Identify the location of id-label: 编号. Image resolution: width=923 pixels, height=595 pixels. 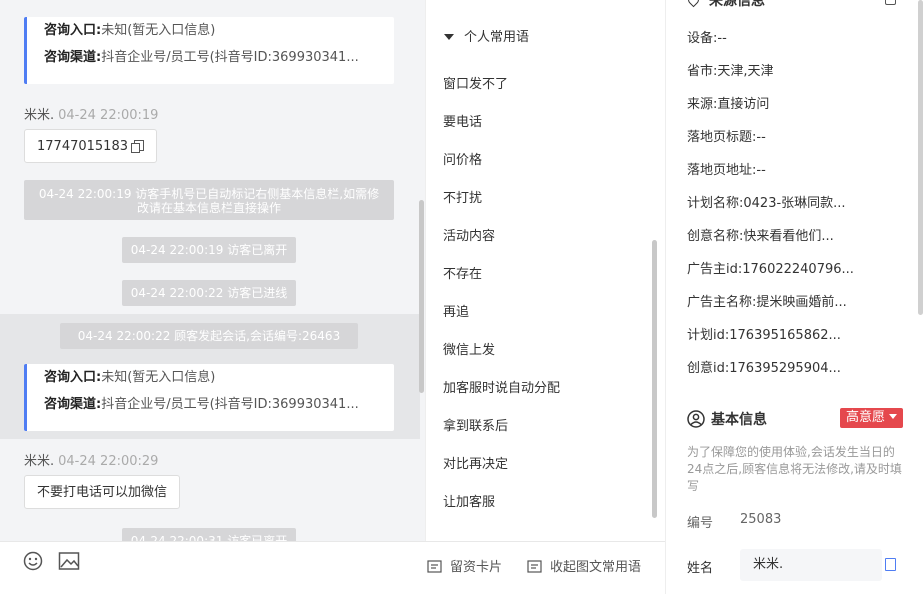
(700, 523).